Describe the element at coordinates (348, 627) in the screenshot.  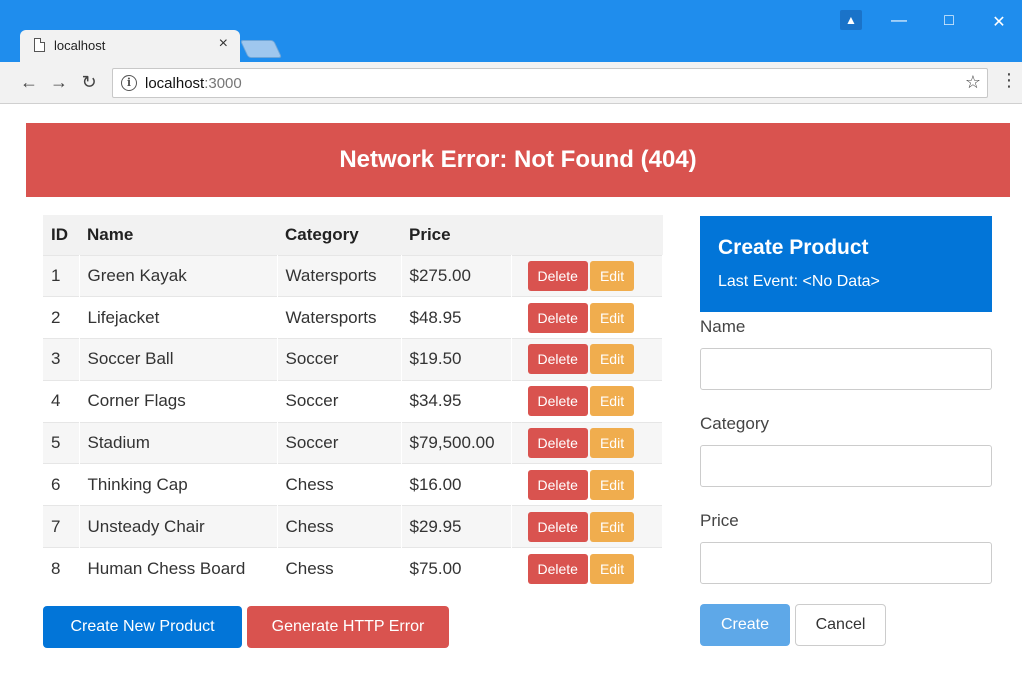
I see `generate-http-error-button: Generate HTTP Error` at that location.